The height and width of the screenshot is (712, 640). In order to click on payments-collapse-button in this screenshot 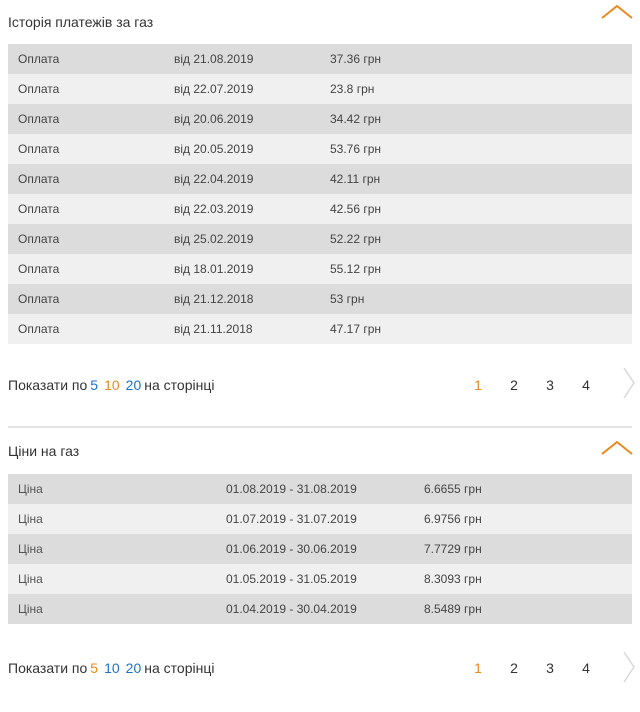, I will do `click(617, 12)`.